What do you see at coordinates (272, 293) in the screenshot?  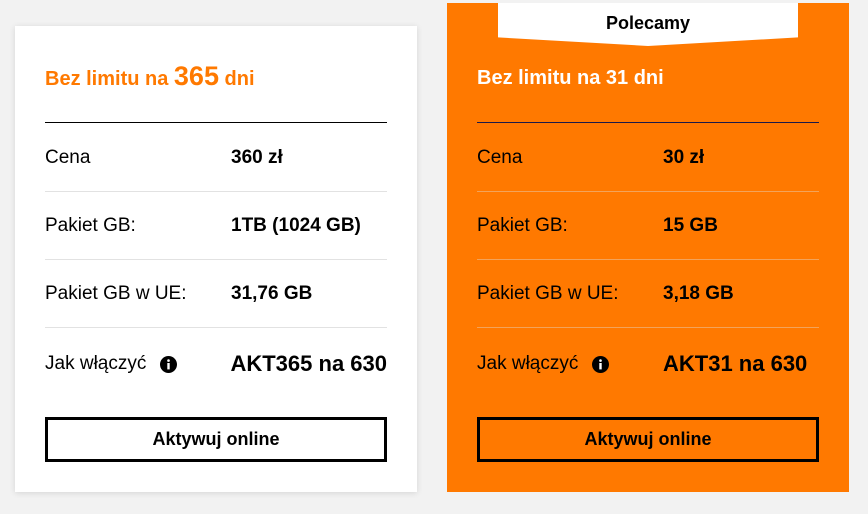 I see `eu-data-package-value: 31,76 GB` at bounding box center [272, 293].